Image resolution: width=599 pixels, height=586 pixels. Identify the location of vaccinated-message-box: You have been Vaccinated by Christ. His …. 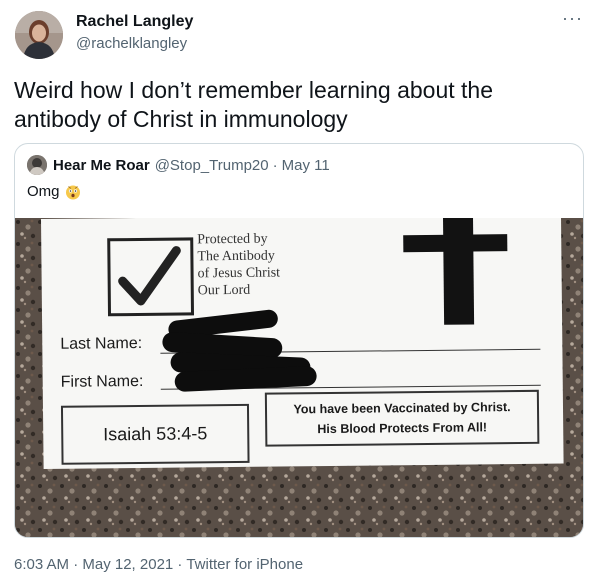
(402, 418).